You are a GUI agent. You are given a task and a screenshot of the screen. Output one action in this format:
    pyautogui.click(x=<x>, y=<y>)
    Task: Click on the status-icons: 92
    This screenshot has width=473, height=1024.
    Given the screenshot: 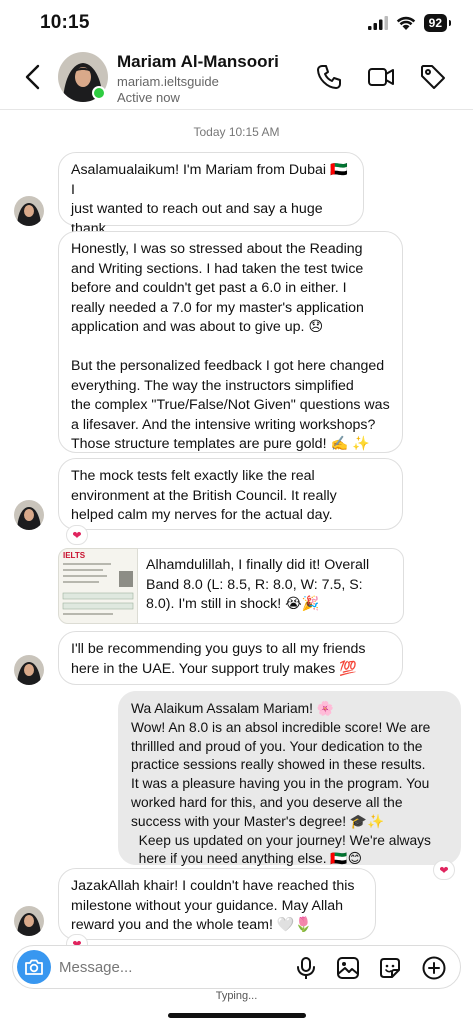 What is the action you would take?
    pyautogui.click(x=409, y=23)
    